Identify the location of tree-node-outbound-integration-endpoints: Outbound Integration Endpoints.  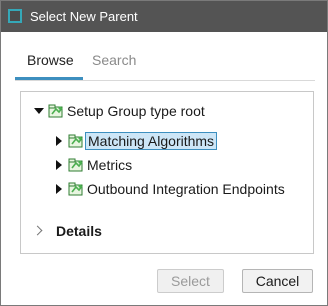
(169, 189).